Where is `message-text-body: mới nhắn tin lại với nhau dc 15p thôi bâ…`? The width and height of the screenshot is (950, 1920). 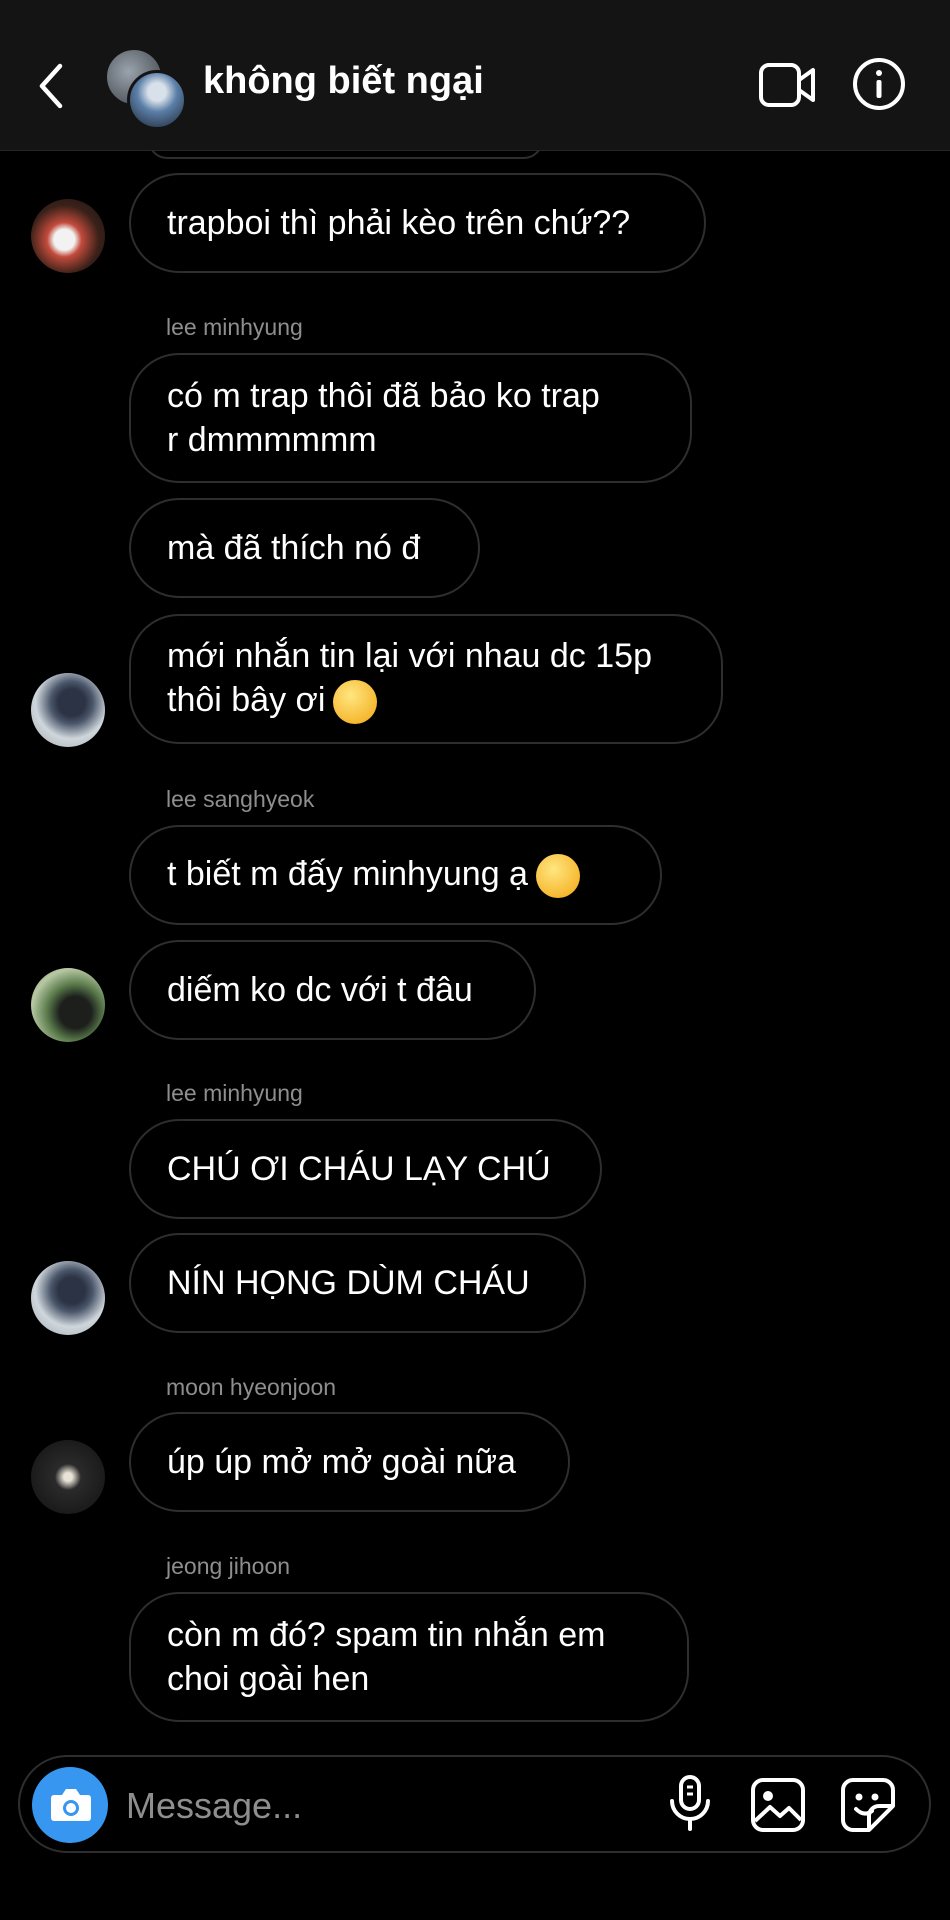 message-text-body: mới nhắn tin lại với nhau dc 15p thôi bâ… is located at coordinates (409, 677).